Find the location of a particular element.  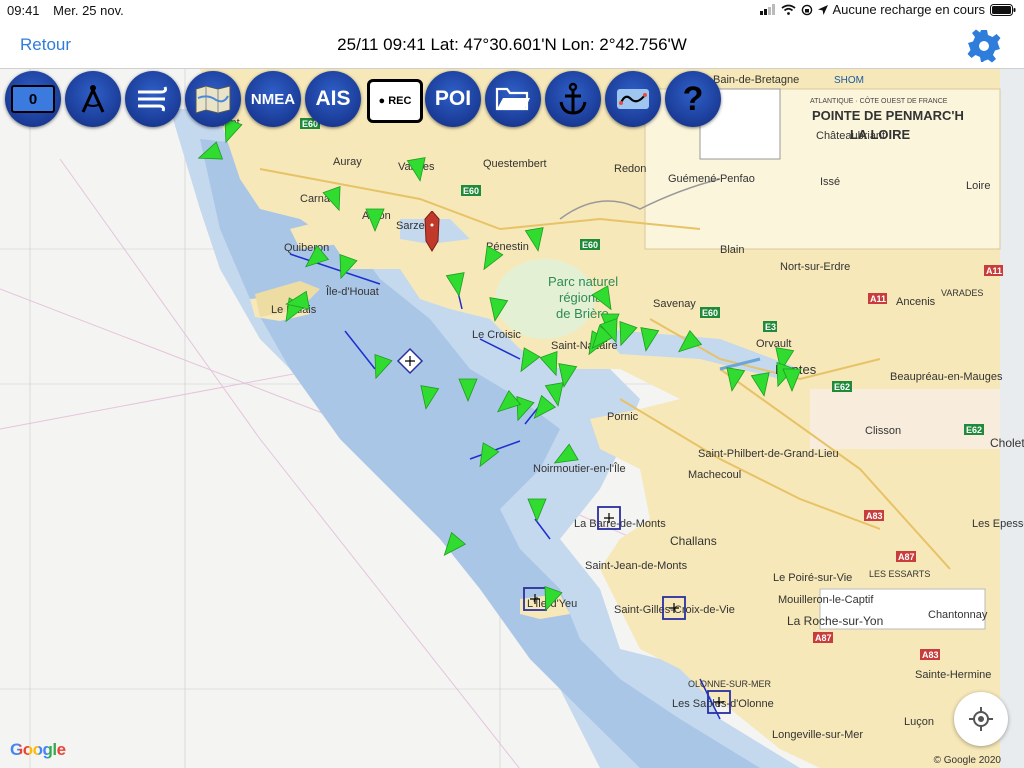

wifi-icon is located at coordinates (788, 9).